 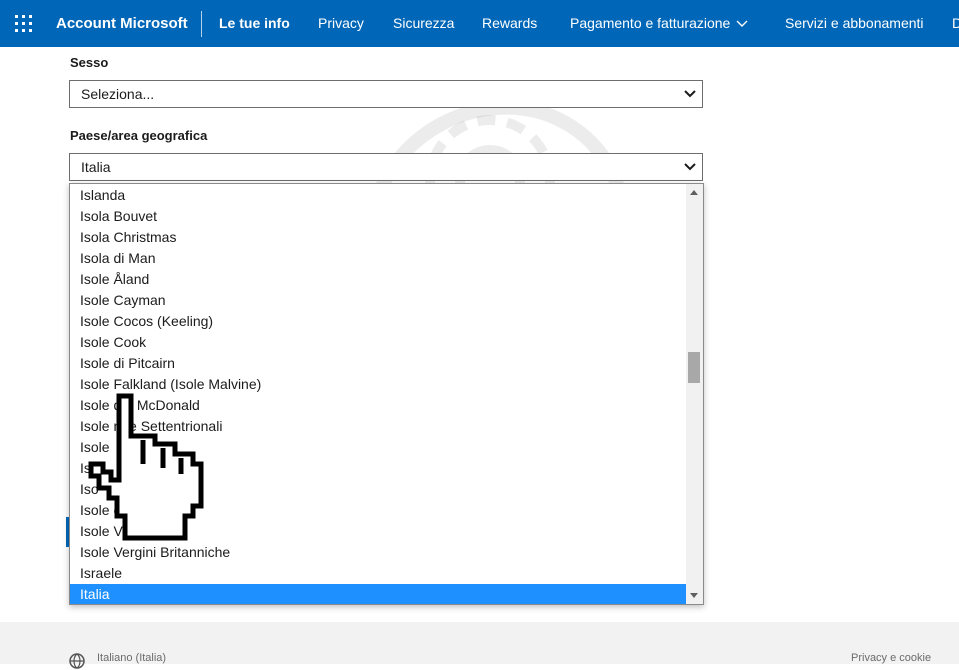 What do you see at coordinates (131, 658) in the screenshot?
I see `language-selector: Italiano (Italia)` at bounding box center [131, 658].